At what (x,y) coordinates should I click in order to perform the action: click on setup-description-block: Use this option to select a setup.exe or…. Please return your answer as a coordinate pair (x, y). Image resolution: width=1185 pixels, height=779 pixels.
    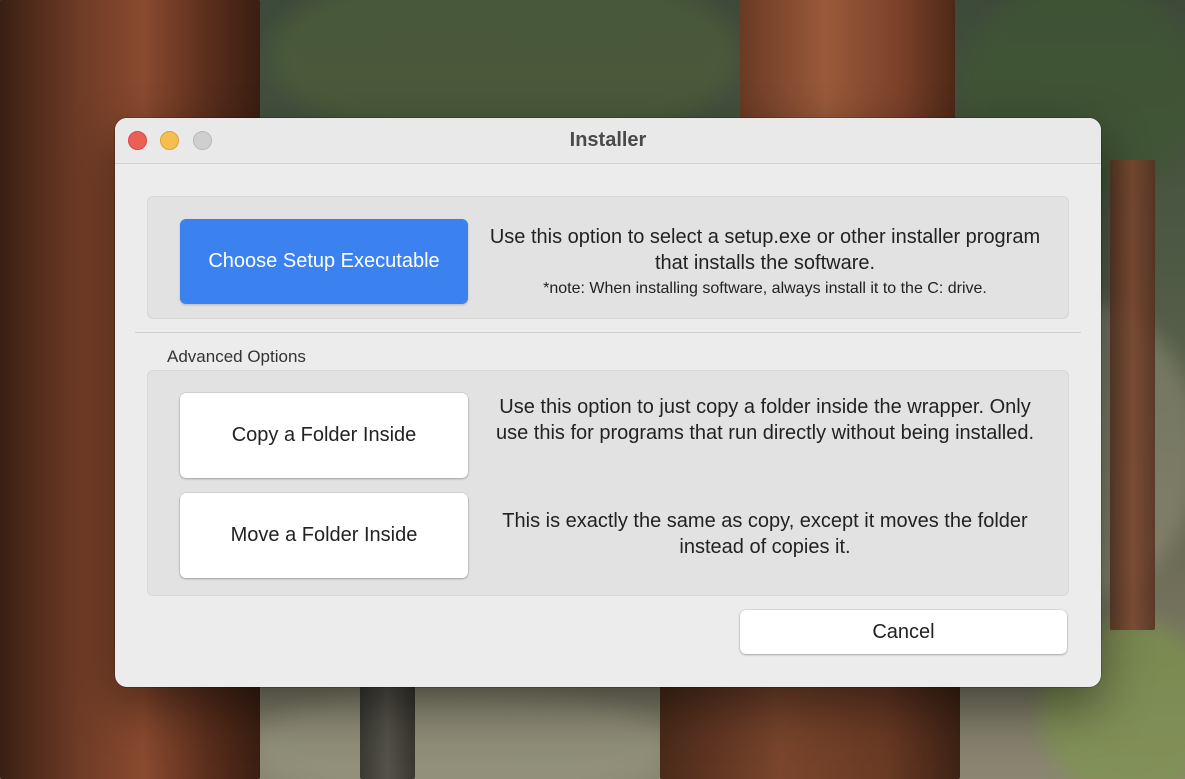
    Looking at the image, I should click on (765, 262).